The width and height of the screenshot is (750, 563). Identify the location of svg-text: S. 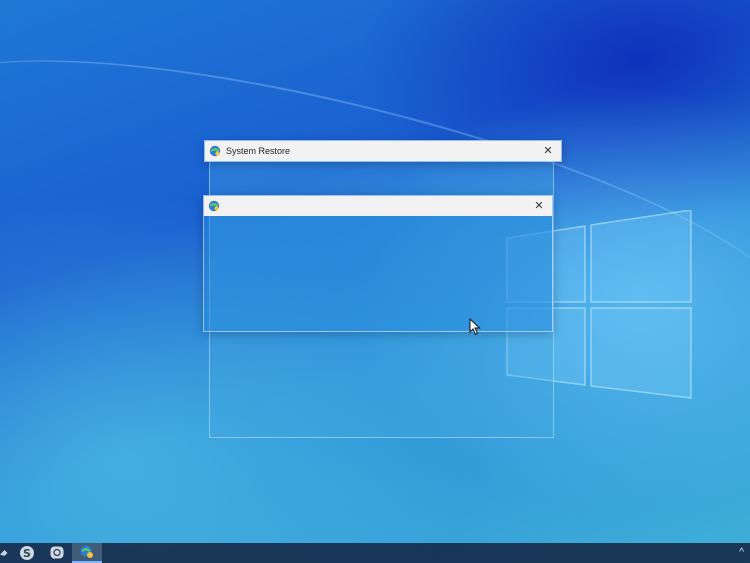
(27, 553).